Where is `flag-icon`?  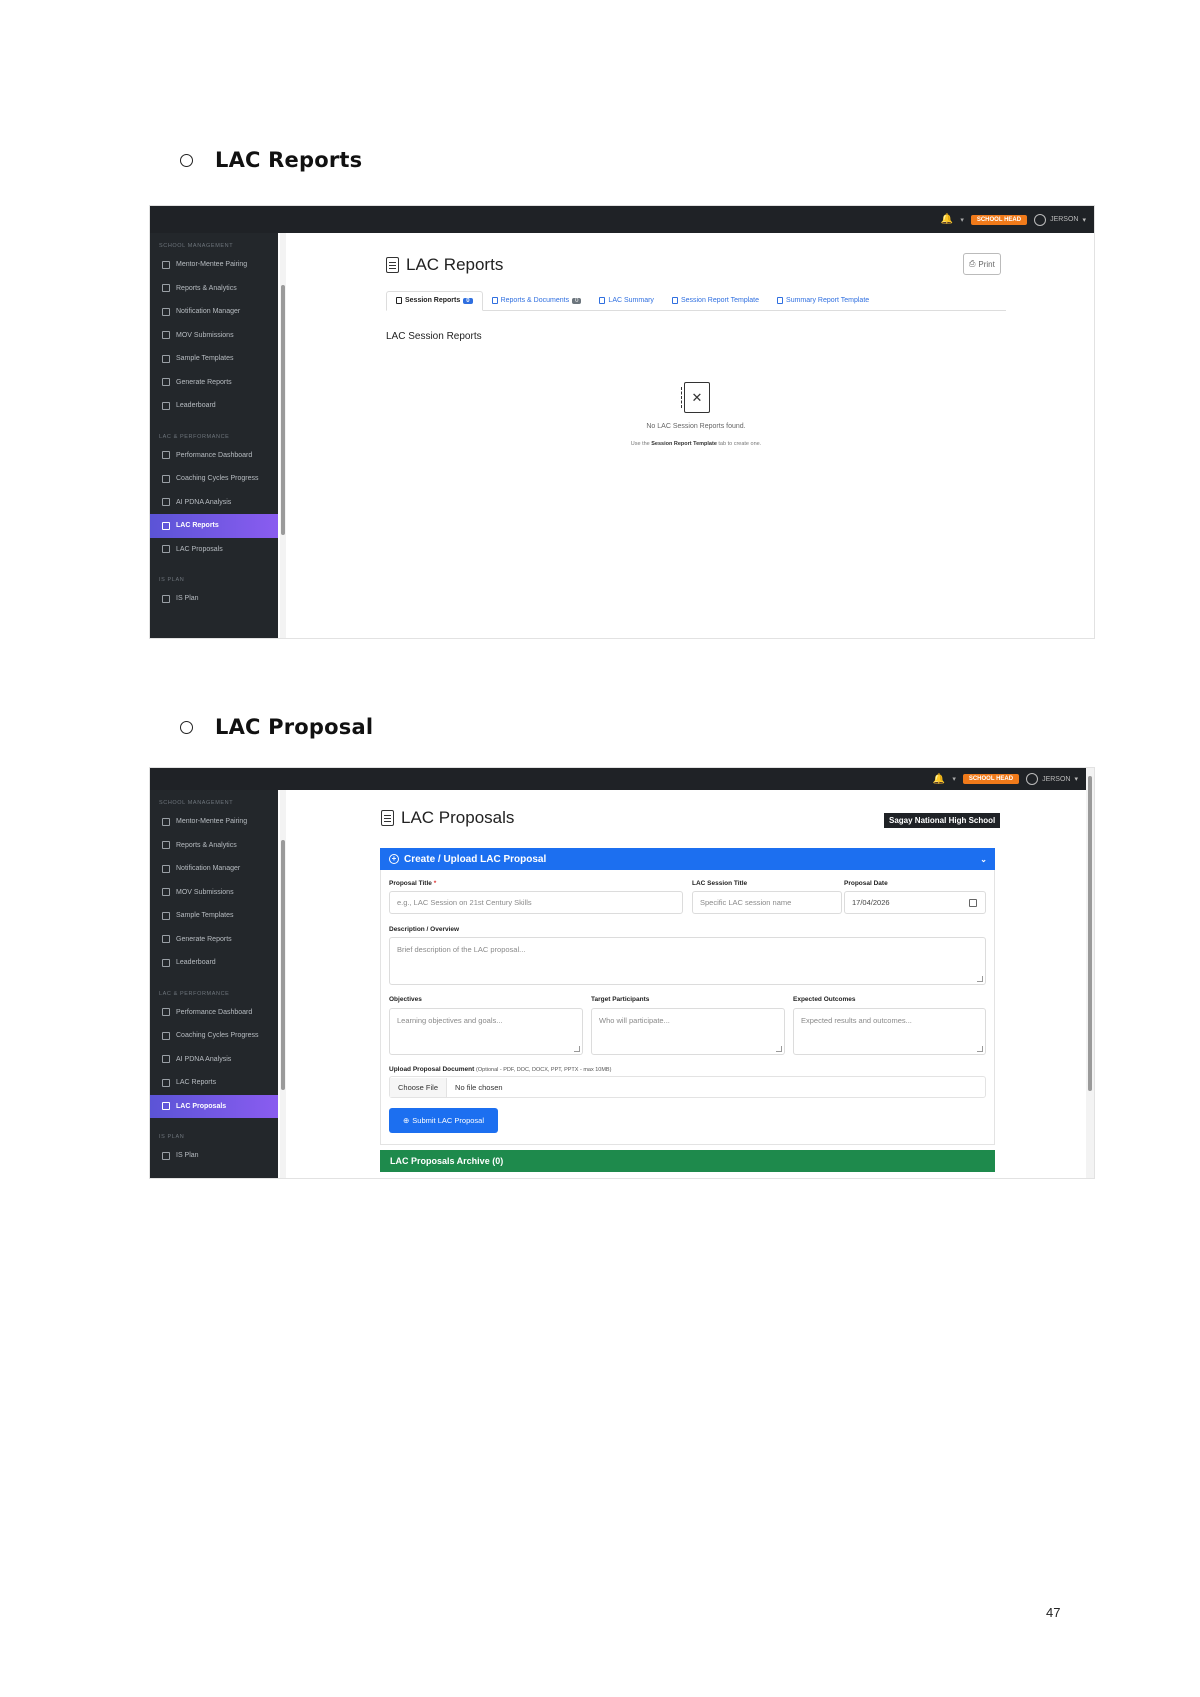 flag-icon is located at coordinates (166, 598).